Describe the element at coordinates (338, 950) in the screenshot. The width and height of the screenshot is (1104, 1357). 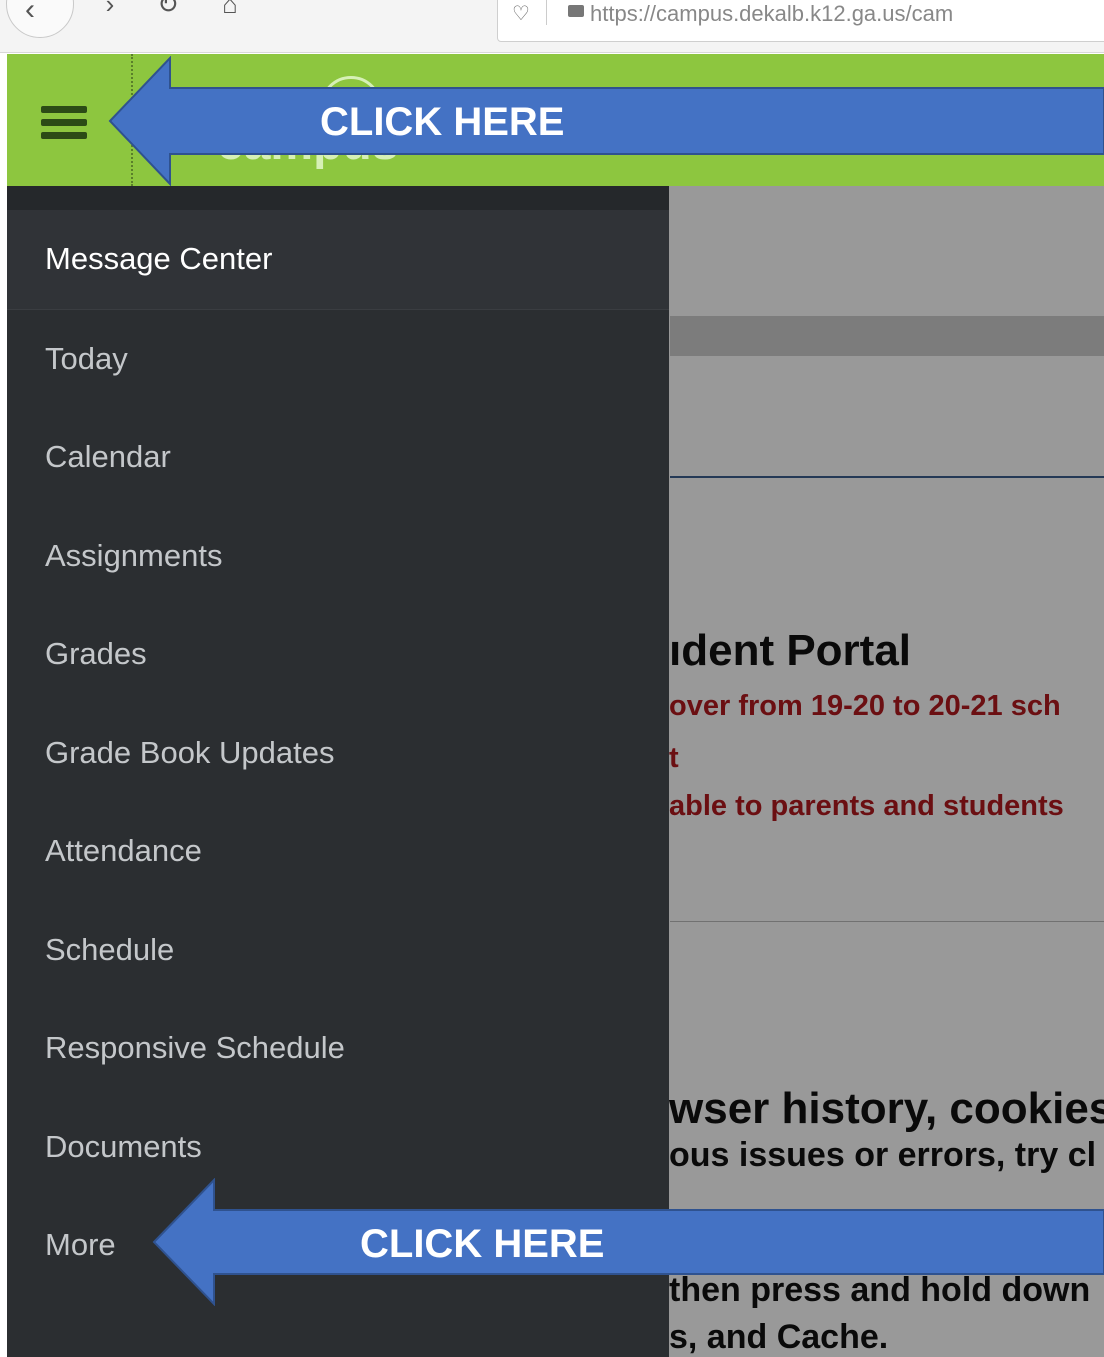
I see `menu-item-schedule: Schedule` at that location.